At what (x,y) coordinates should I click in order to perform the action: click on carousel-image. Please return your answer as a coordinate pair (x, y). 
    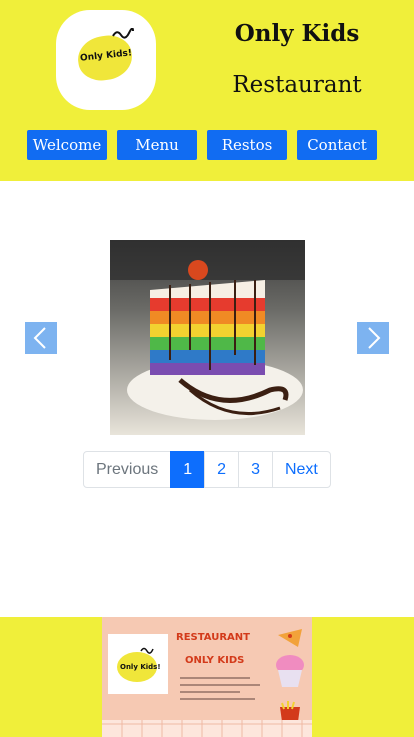
    Looking at the image, I should click on (207, 337).